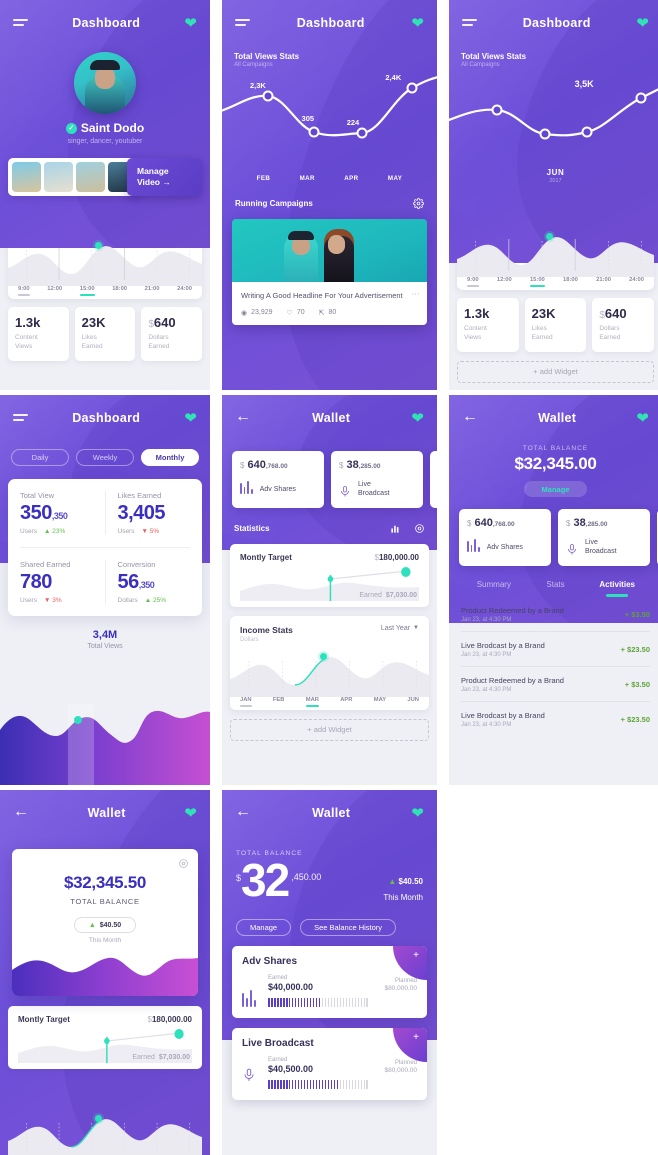  Describe the element at coordinates (584, 83) in the screenshot. I see `point-label: 3,5K` at that location.